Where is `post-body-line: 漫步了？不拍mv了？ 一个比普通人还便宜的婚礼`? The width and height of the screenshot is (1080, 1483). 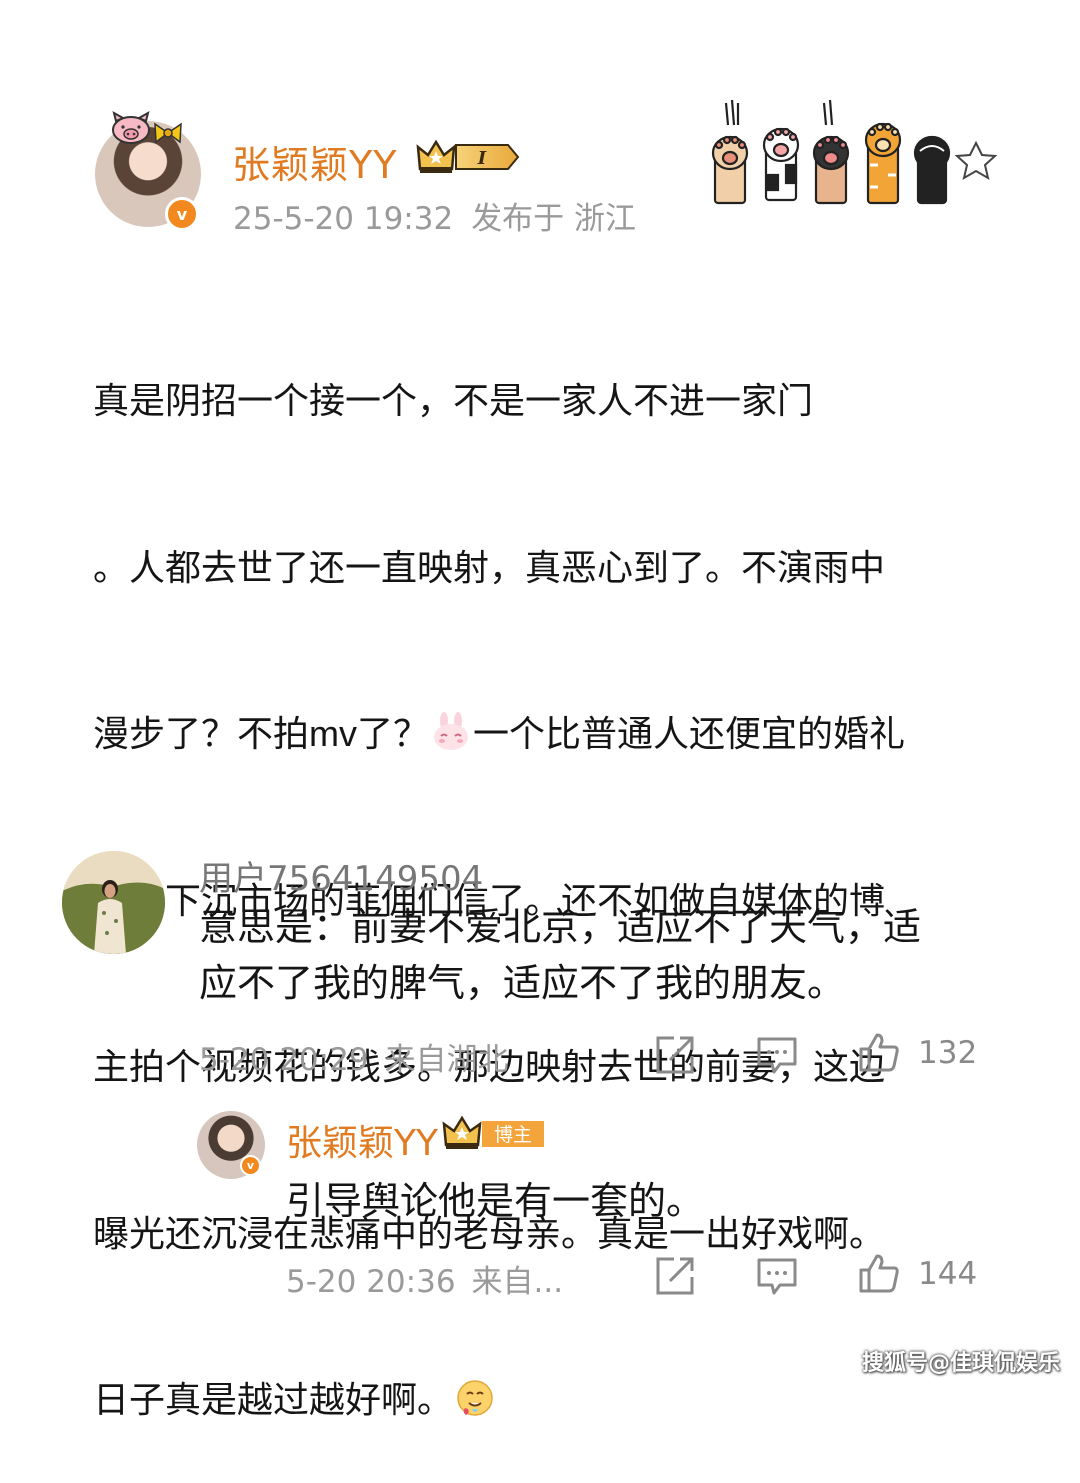
post-body-line: 漫步了？不拍mv了？ 一个比普通人还便宜的婚礼 is located at coordinates (553, 734).